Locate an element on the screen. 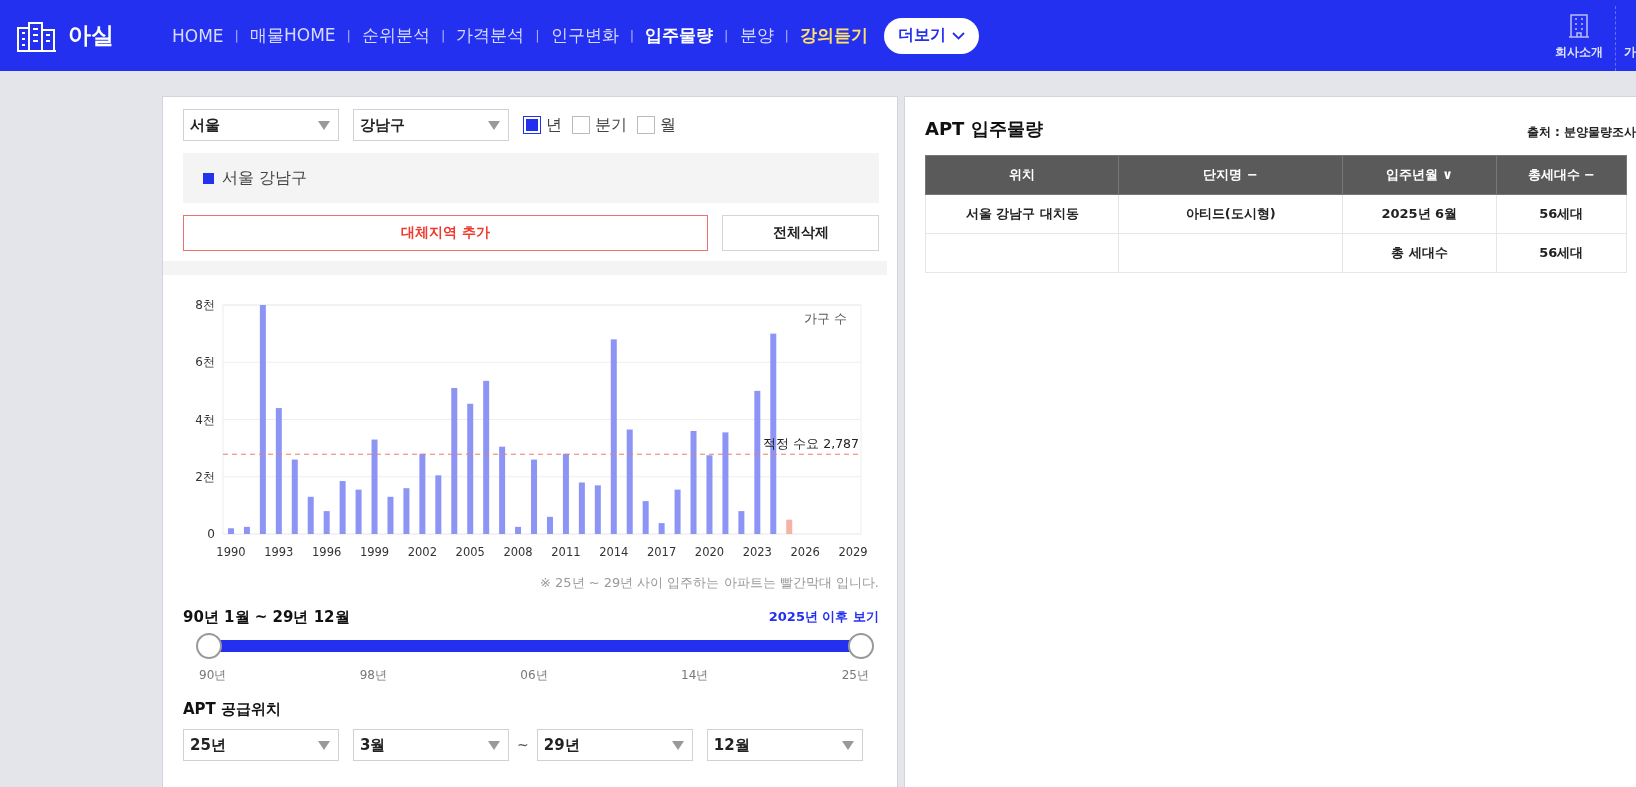 The height and width of the screenshot is (787, 1636). year-select: 29년 is located at coordinates (614, 745).